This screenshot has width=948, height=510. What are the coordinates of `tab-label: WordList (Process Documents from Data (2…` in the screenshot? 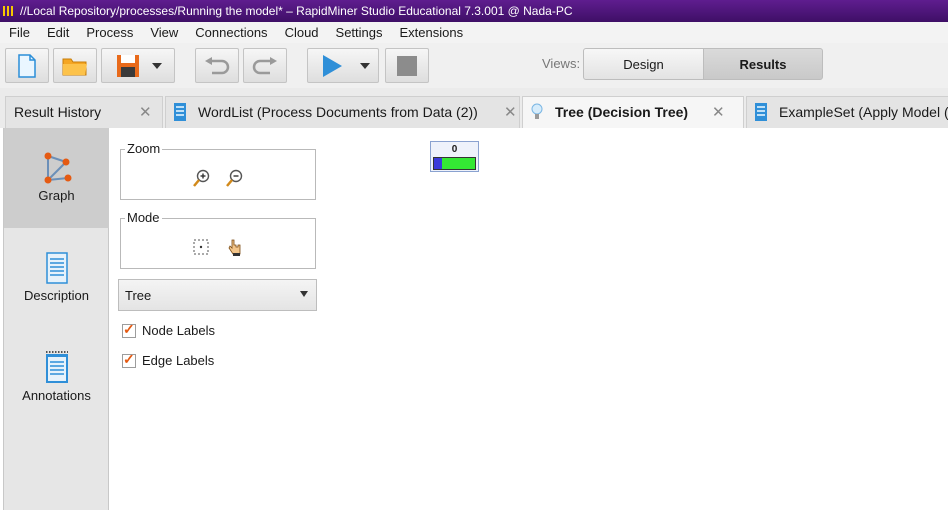 It's located at (338, 112).